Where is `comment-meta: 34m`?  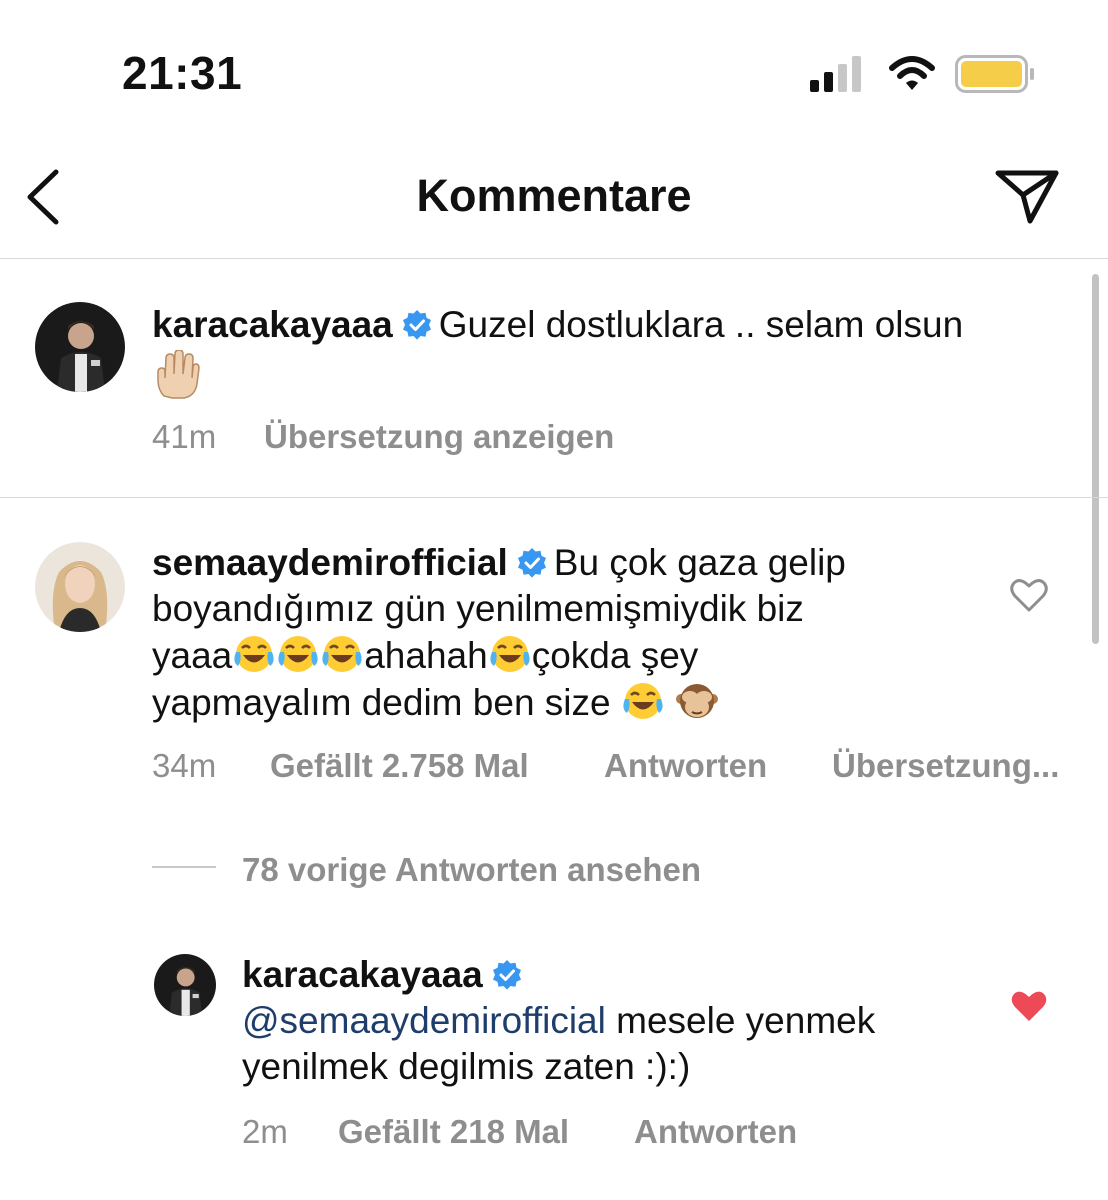
comment-meta: 34m is located at coordinates (184, 766).